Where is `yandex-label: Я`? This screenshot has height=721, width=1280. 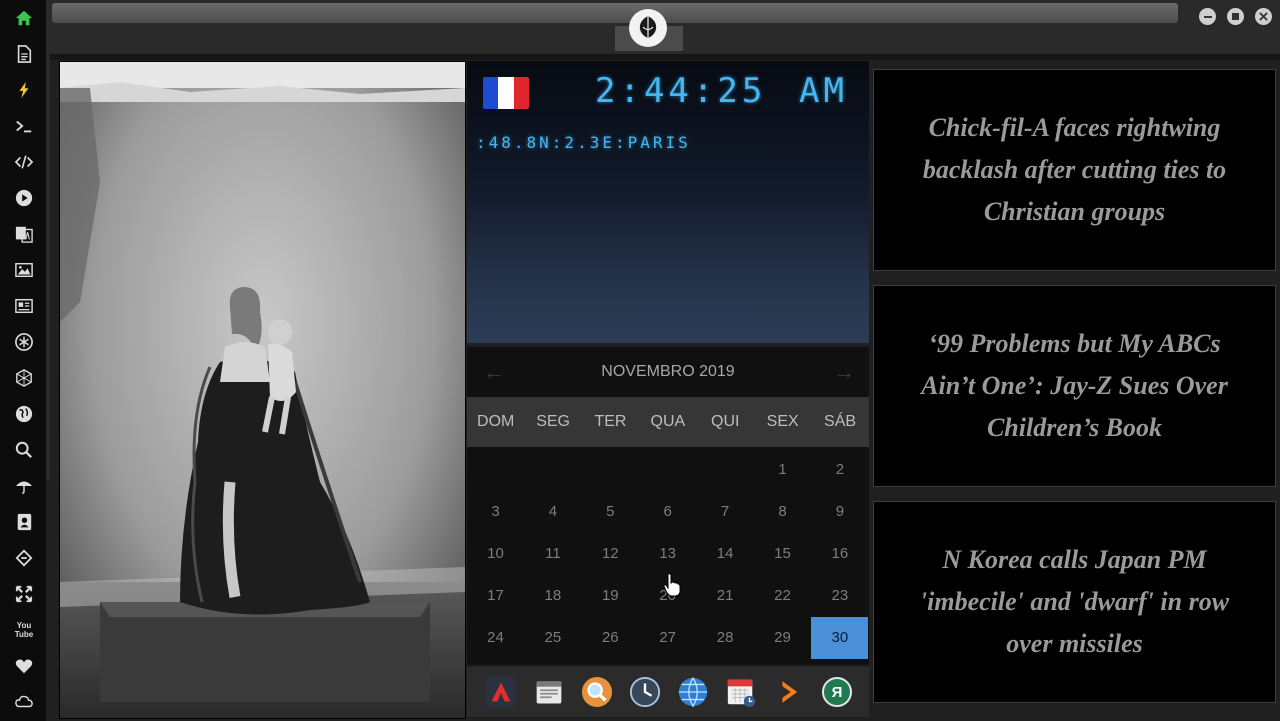
yandex-label: Я is located at coordinates (837, 692).